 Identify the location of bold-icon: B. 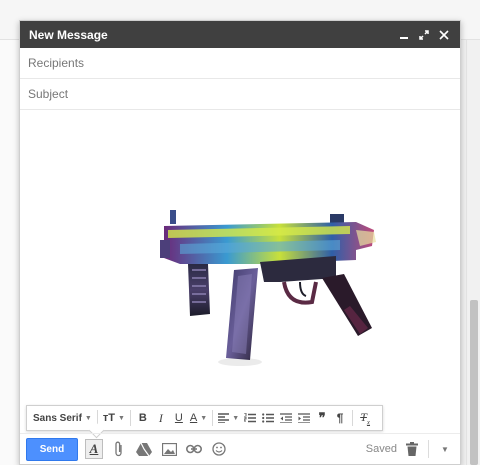
(142, 418).